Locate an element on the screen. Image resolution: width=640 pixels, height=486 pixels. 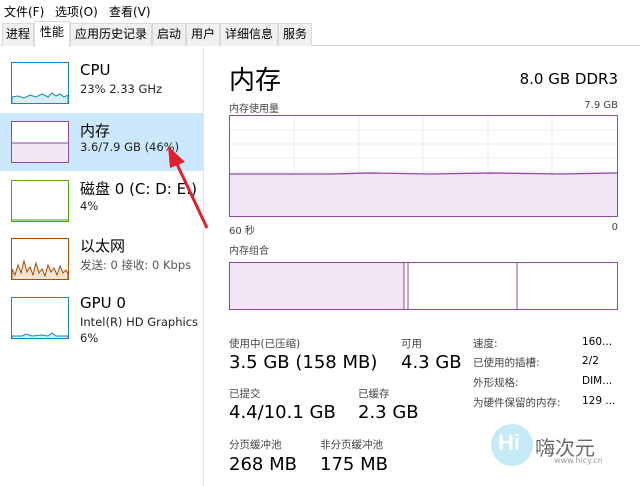
watermark-url: www.hicy.cn is located at coordinates (578, 460).